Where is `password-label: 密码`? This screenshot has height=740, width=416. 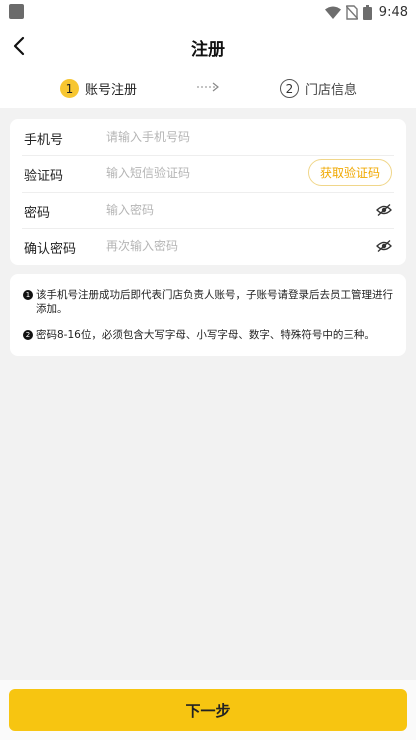 password-label: 密码 is located at coordinates (37, 213).